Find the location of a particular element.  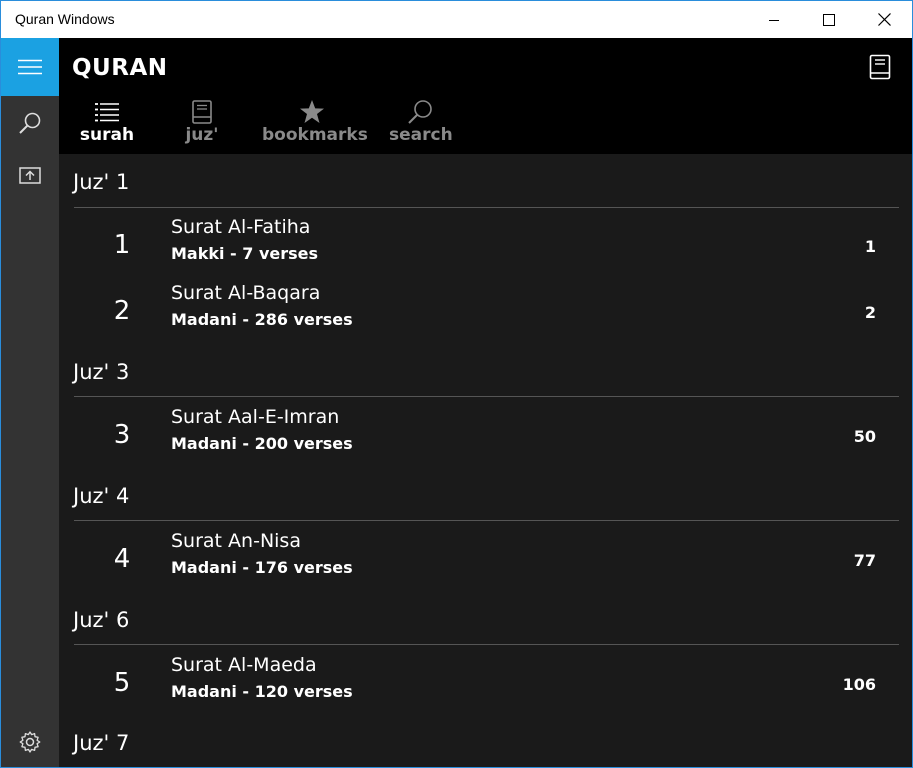

juz-group-header: Juz' 1 is located at coordinates (101, 182).